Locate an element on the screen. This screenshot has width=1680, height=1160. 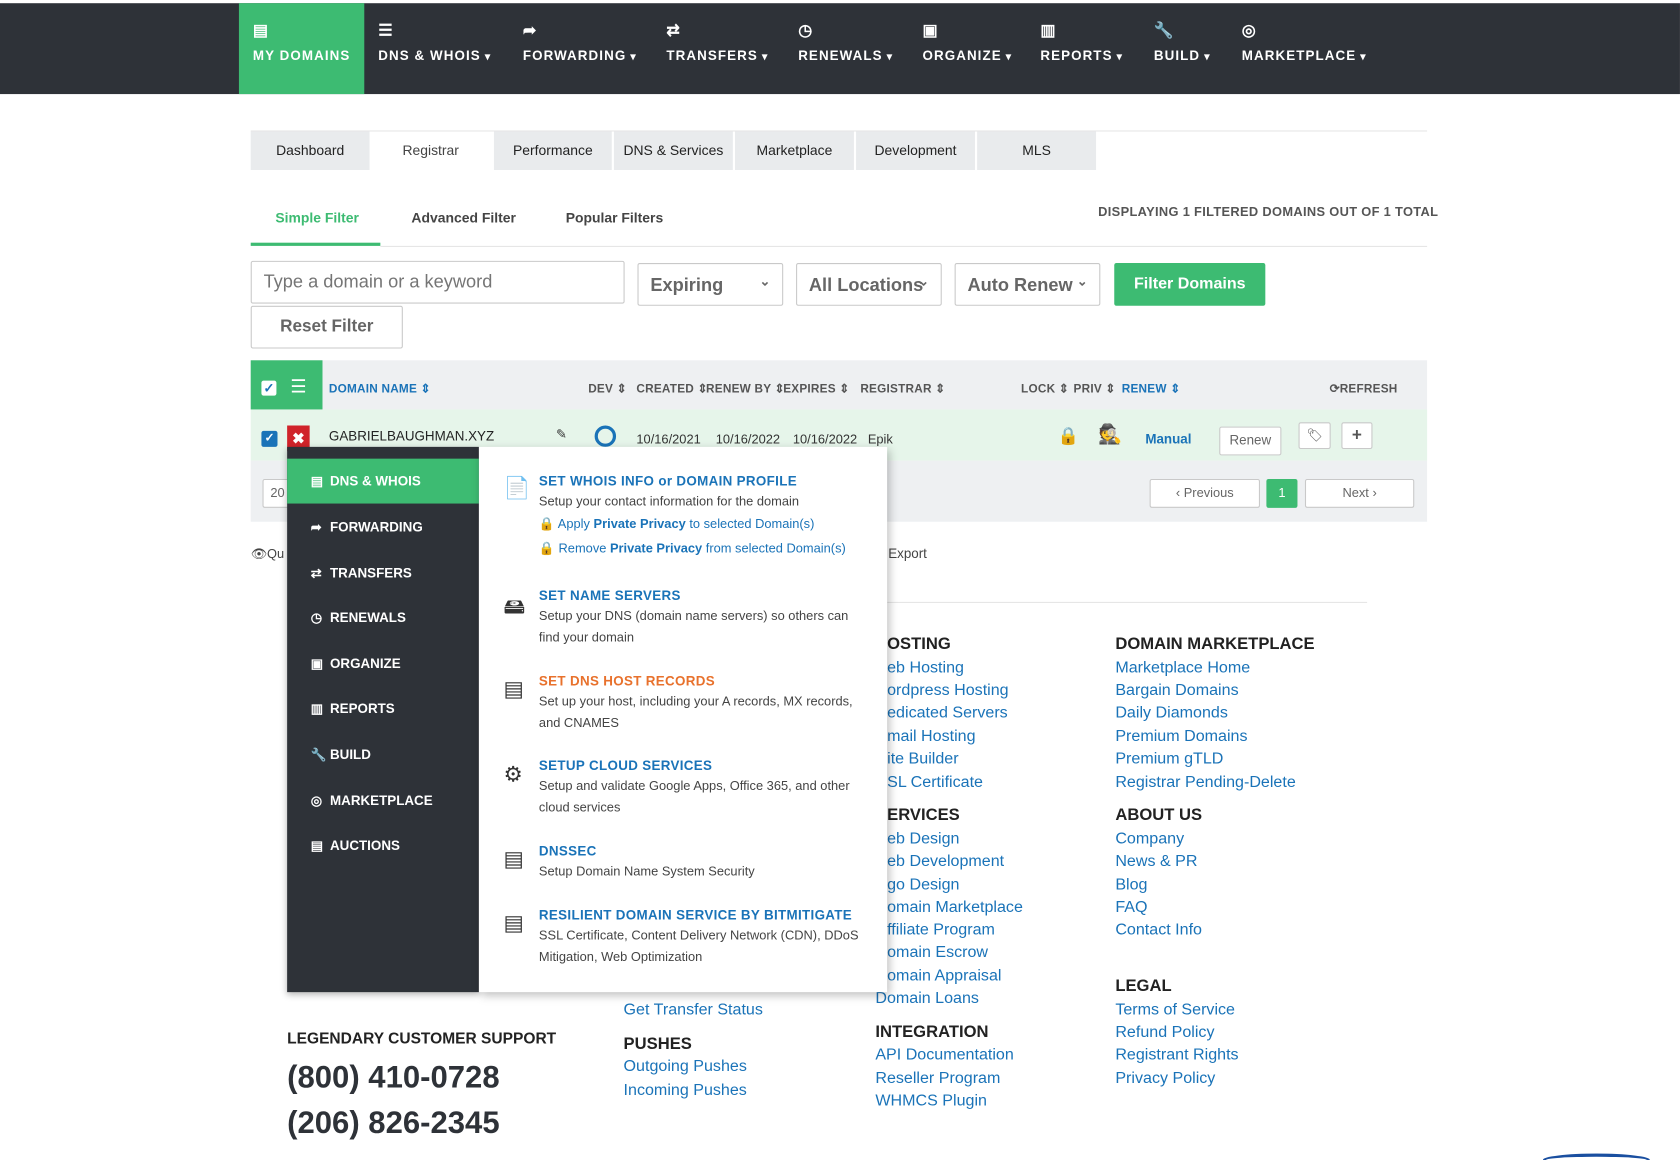
filter-tab-simple: Simple Filter is located at coordinates (317, 218).